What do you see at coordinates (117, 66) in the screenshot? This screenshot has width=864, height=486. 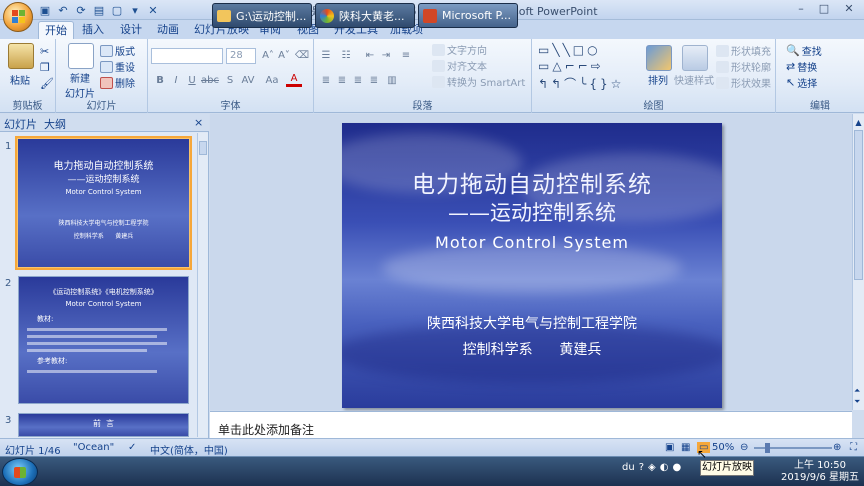 I see `reset-button: 重设` at bounding box center [117, 66].